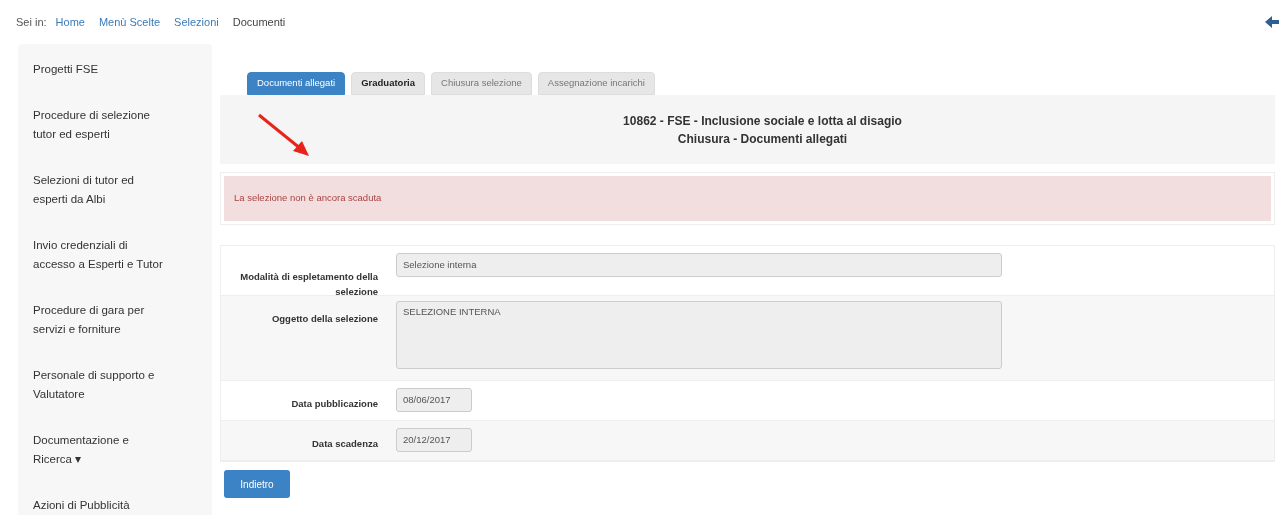 This screenshot has width=1279, height=515. Describe the element at coordinates (99, 505) in the screenshot. I see `sidebar-item: Azioni di Pubblicità` at that location.